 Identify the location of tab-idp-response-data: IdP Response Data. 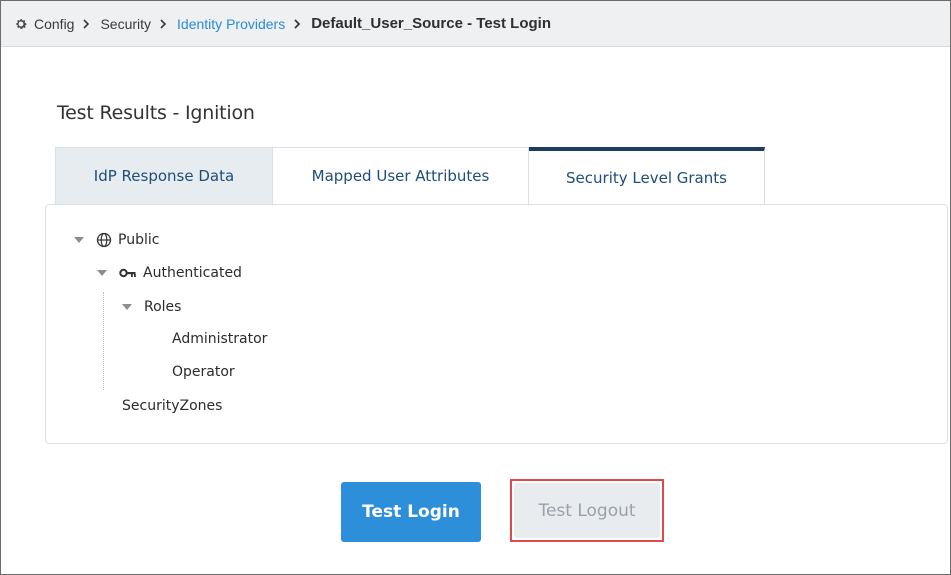
(164, 176).